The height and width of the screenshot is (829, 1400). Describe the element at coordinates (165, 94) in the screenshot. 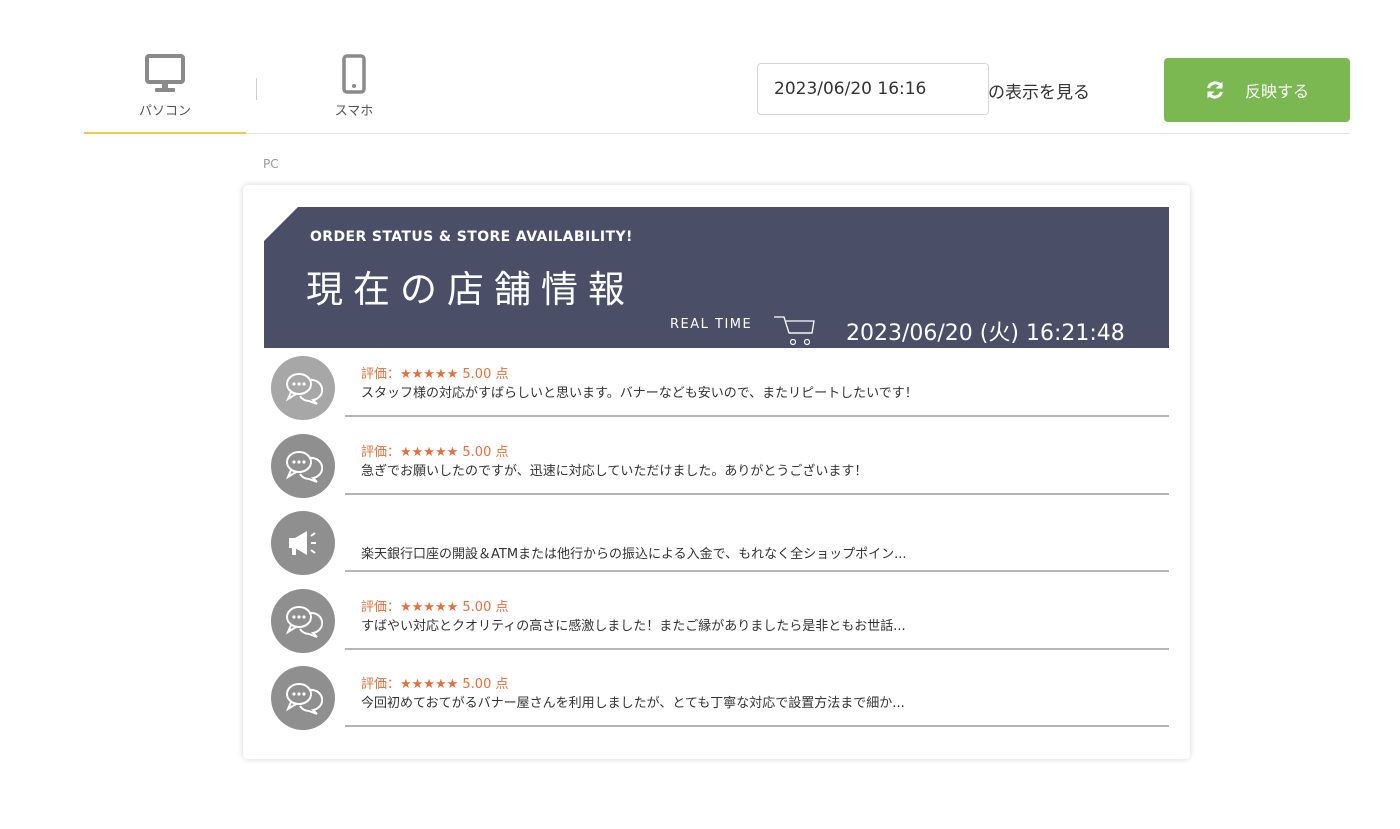

I see `tab-pc: パソコン` at that location.